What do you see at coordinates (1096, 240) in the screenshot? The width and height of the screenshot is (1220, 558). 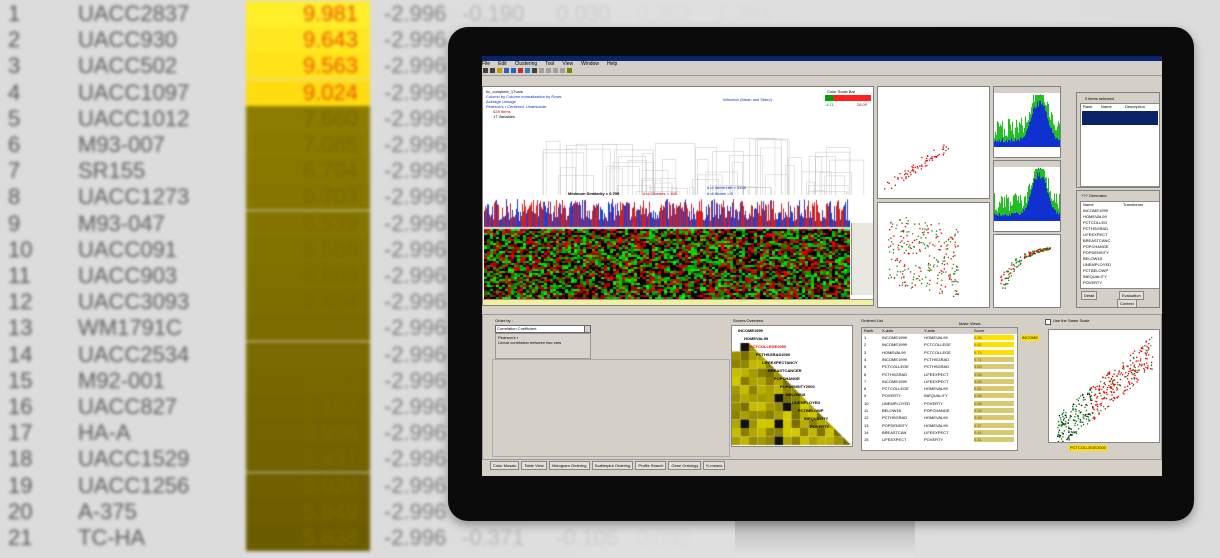 I see `generator-list-item: BREASTCANC` at bounding box center [1096, 240].